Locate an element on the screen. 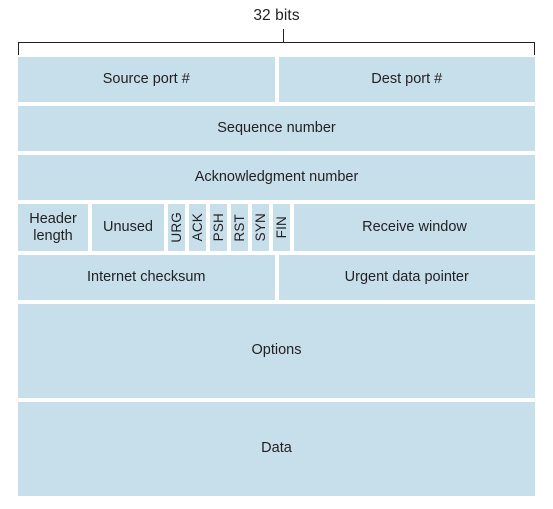 This screenshot has width=553, height=509. field-flag-syn-label: SYN is located at coordinates (260, 227).